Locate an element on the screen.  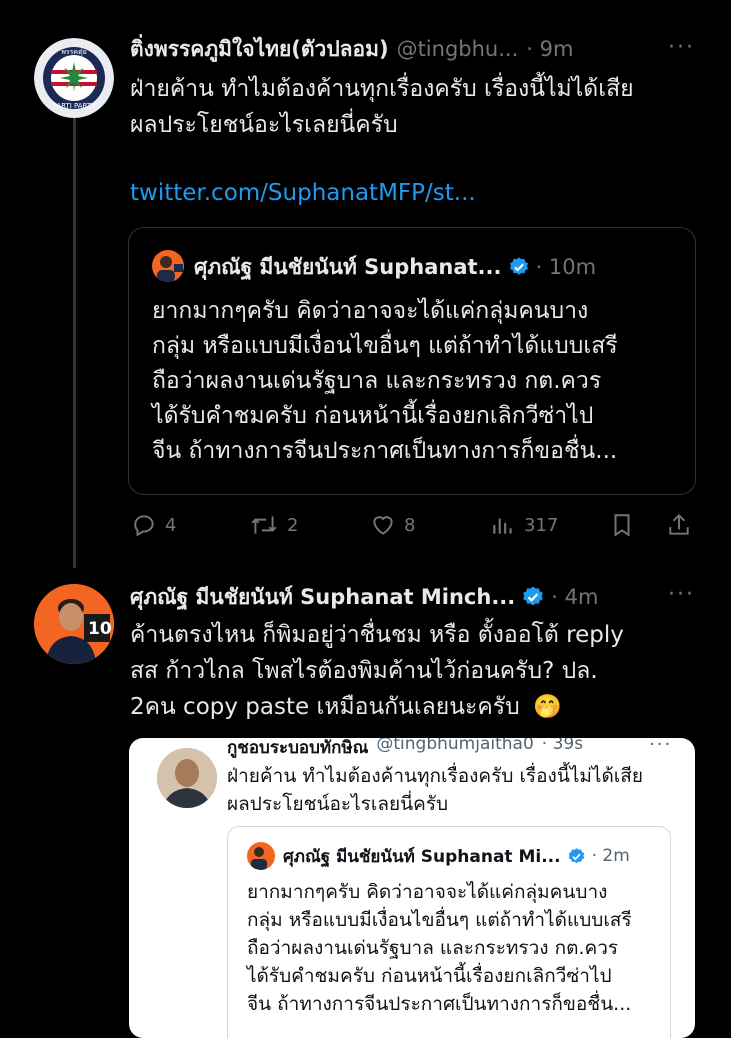
tweet1-avatar: พรรคตุ๋ย PARTI PARTY is located at coordinates (74, 78).